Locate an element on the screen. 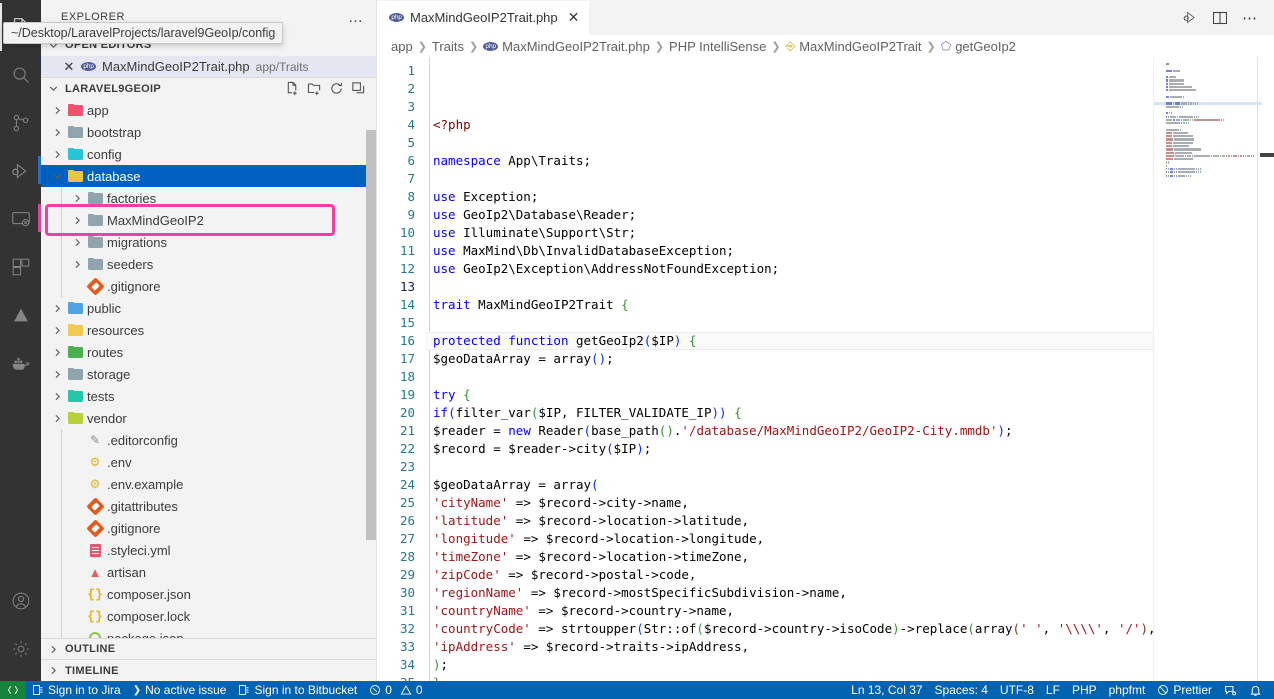  prettier-status: Prettier is located at coordinates (1184, 690).